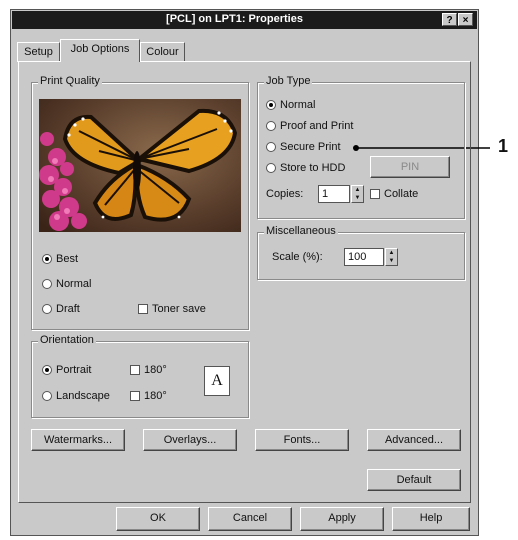 The height and width of the screenshot is (540, 518). Describe the element at coordinates (298, 105) in the screenshot. I see `job-normal-label: Normal` at that location.